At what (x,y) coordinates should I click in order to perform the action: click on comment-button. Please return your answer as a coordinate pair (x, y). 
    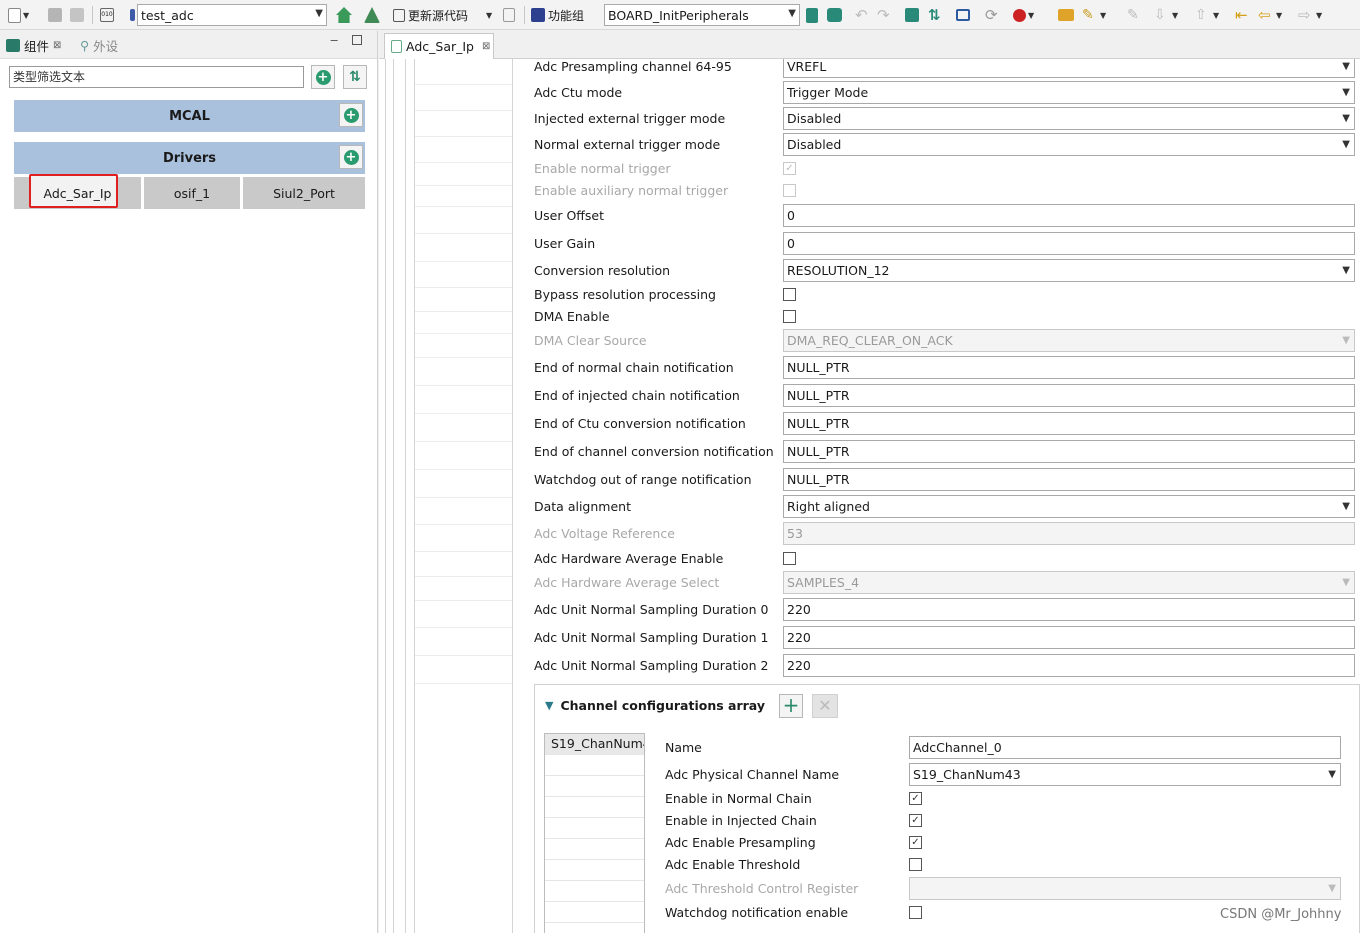
    Looking at the image, I should click on (834, 15).